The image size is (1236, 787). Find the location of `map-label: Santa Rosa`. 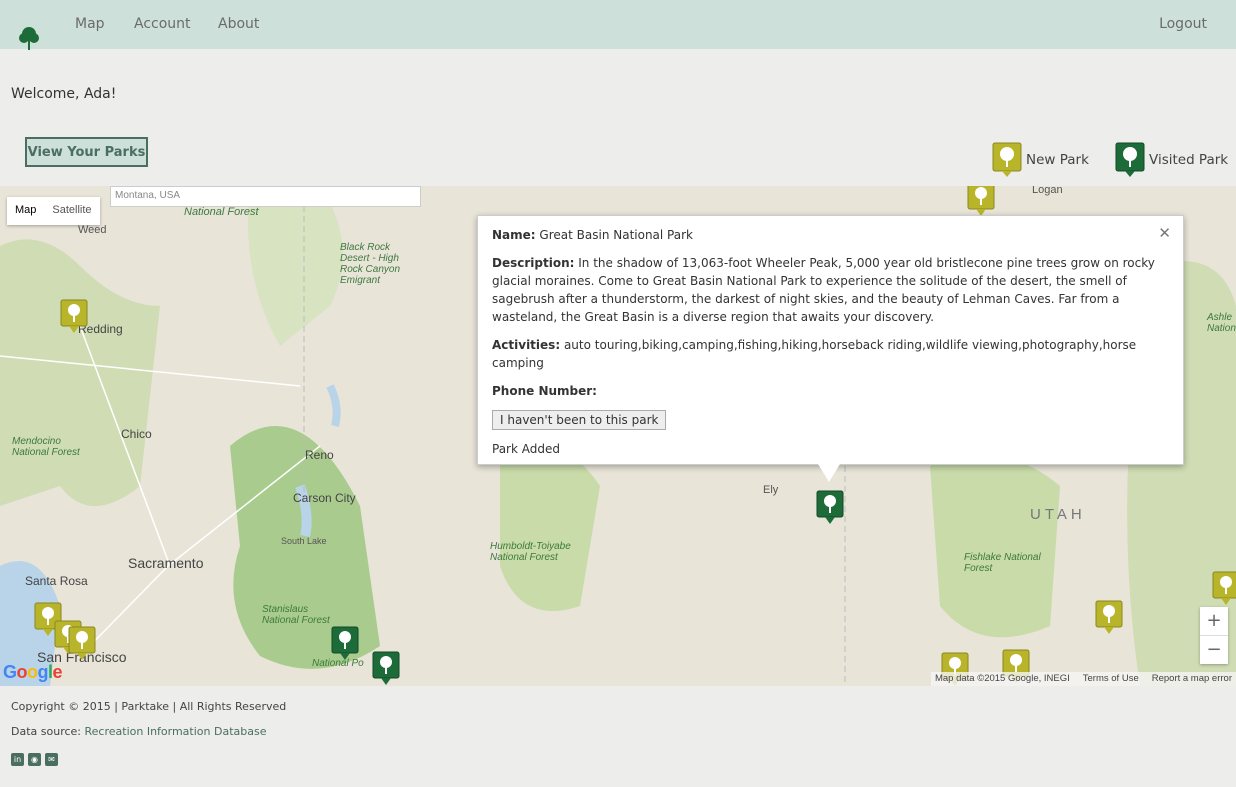

map-label: Santa Rosa is located at coordinates (56, 581).